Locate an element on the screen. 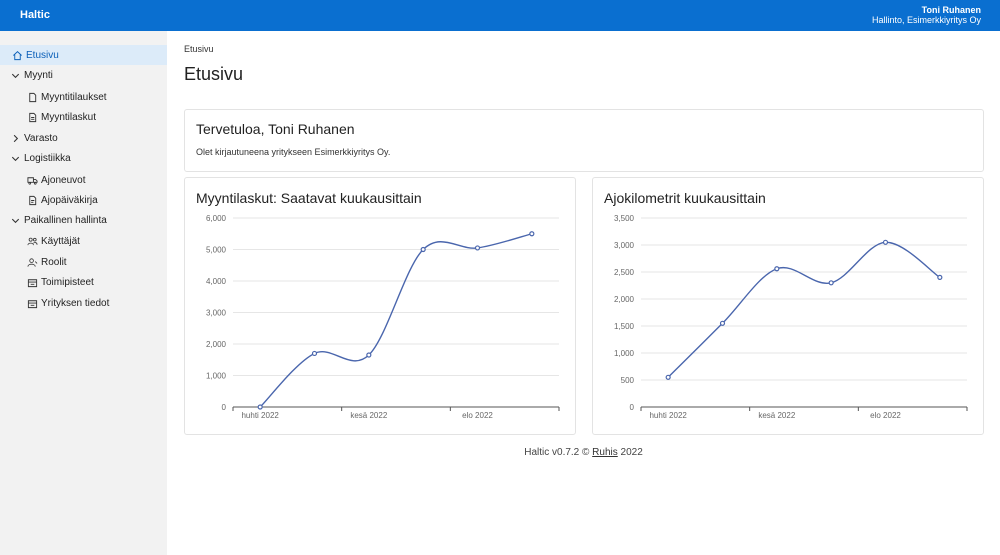 The image size is (1000, 555). y-tick-label: 3,500 is located at coordinates (624, 218).